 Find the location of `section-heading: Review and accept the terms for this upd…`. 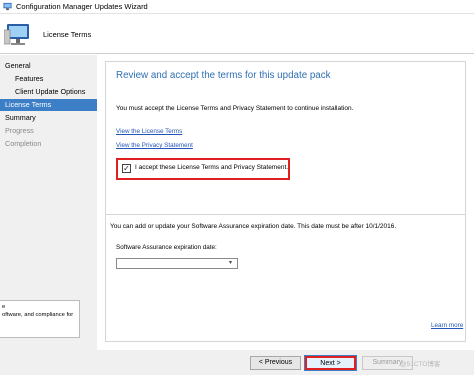

section-heading: Review and accept the terms for this upd… is located at coordinates (223, 75).